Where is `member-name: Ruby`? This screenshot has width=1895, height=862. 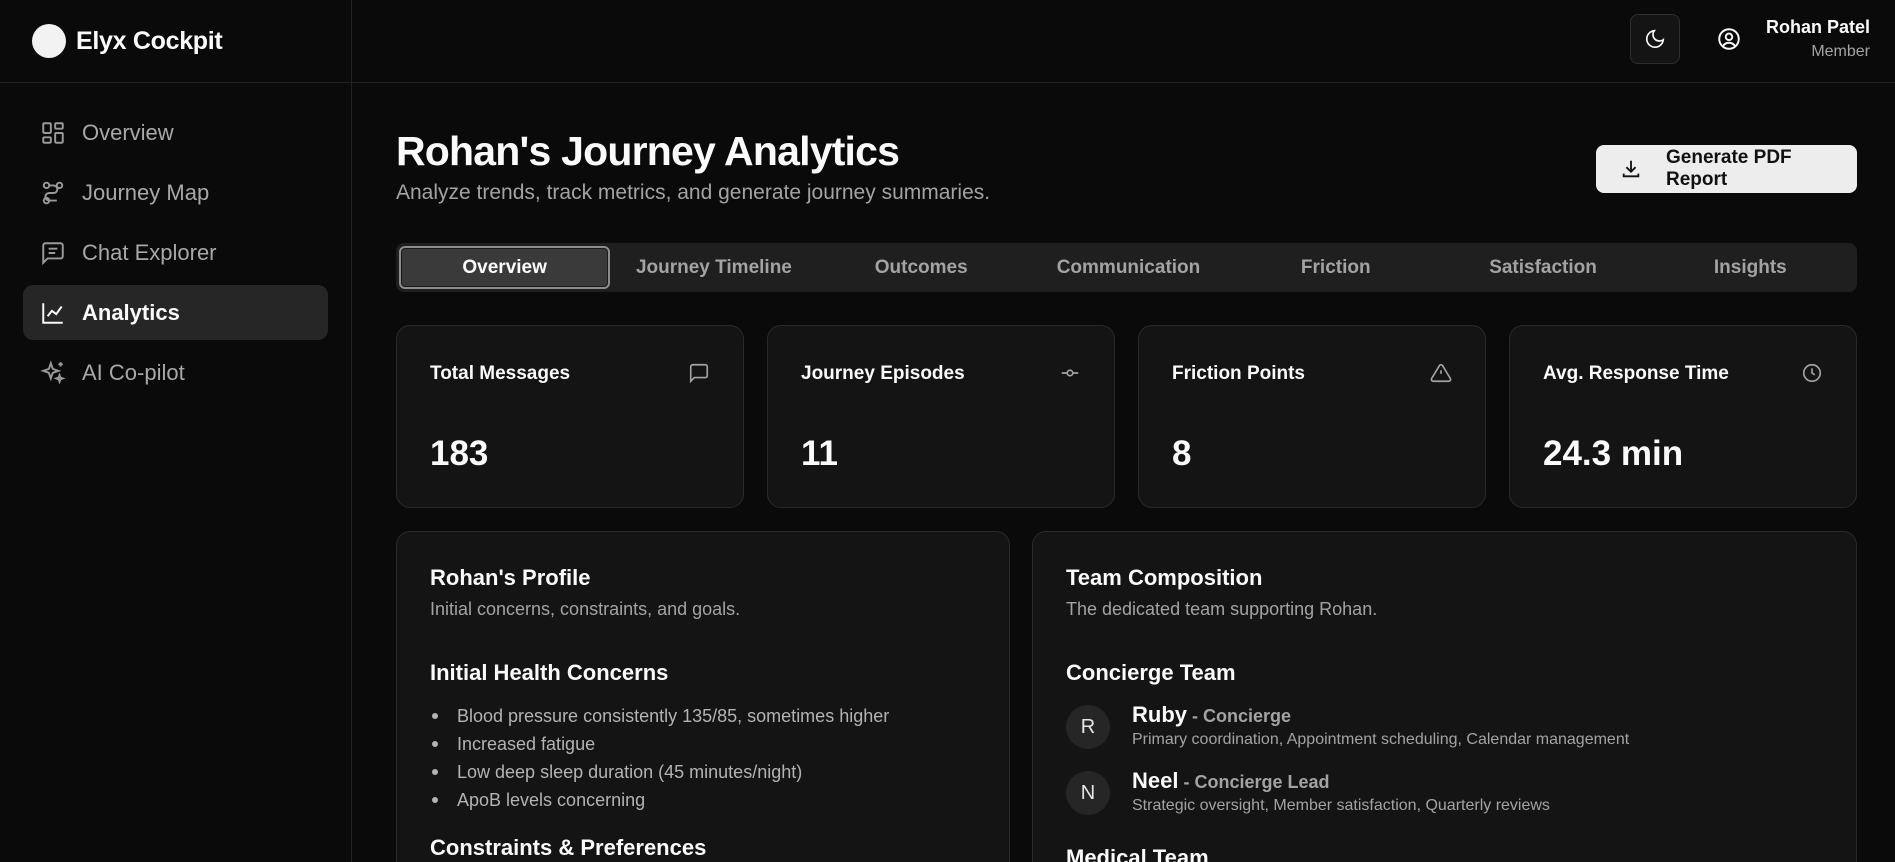 member-name: Ruby is located at coordinates (1159, 714).